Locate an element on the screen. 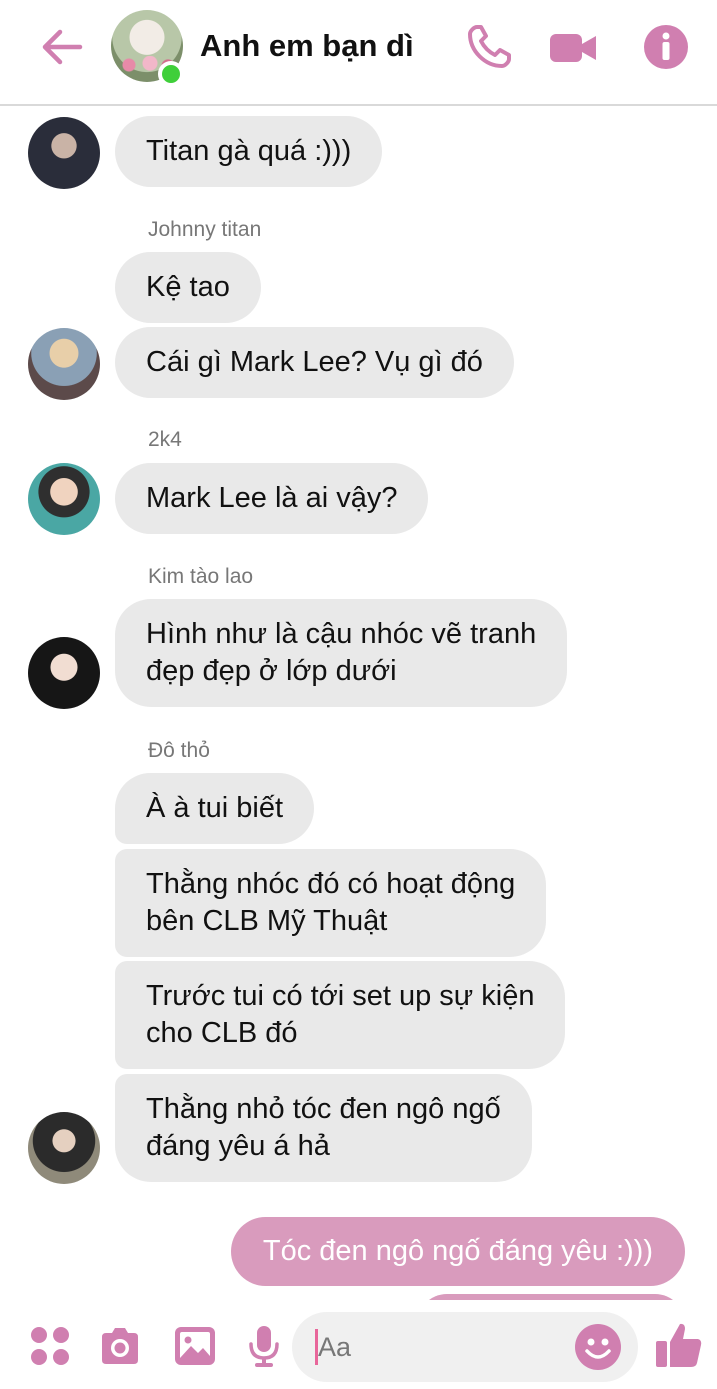 This screenshot has height=1389, width=717. input-placeholder: Aa is located at coordinates (335, 1347).